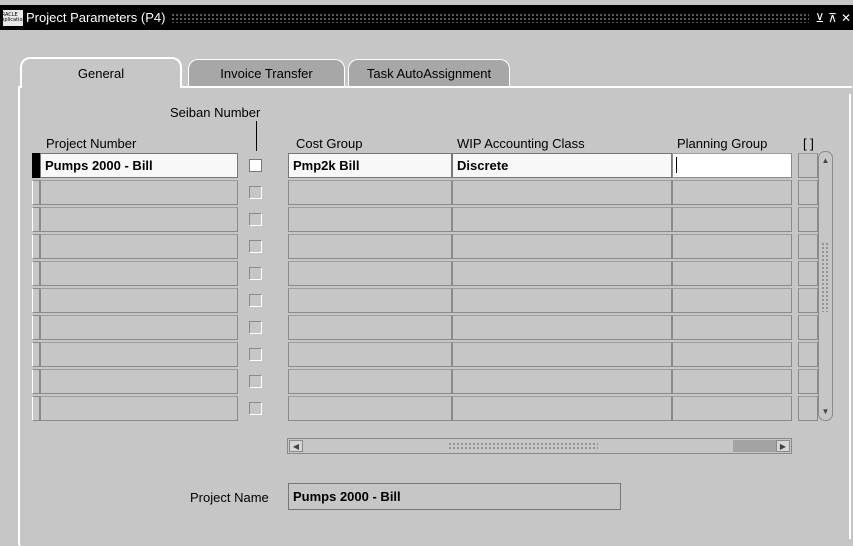 The image size is (853, 546). Describe the element at coordinates (825, 160) in the screenshot. I see `up-arrow-icon: ▲` at that location.